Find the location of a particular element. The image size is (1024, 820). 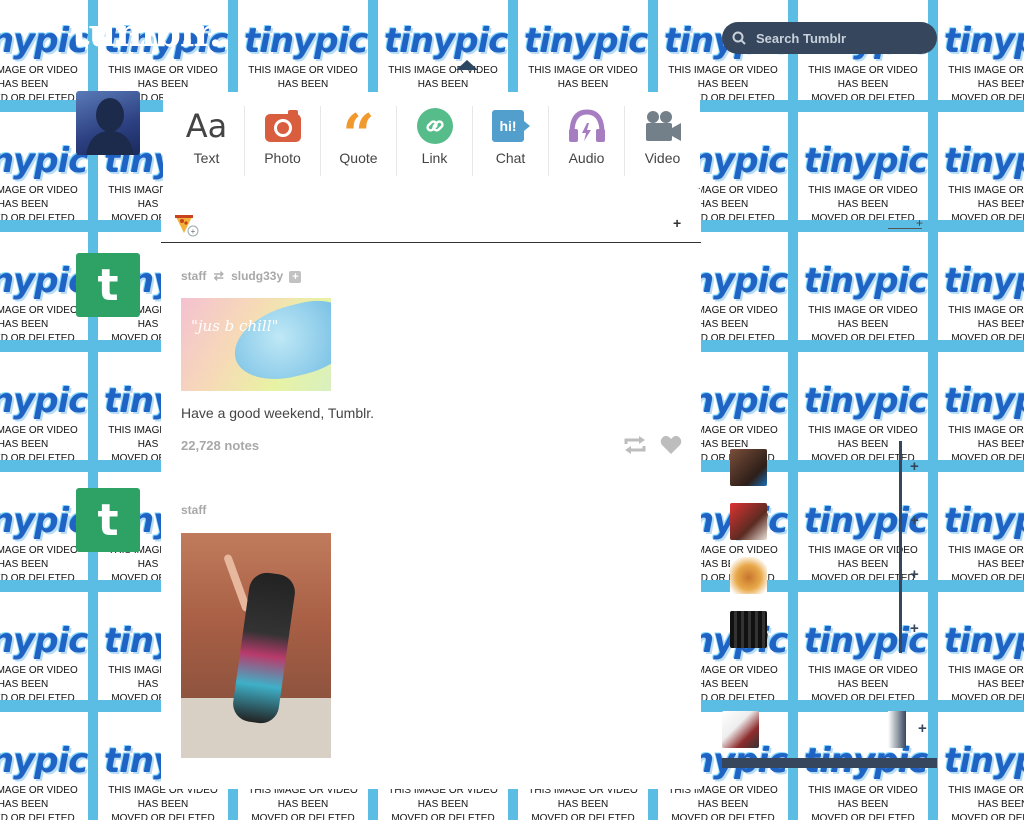

post-header: staff ⇄ sludg33y + is located at coordinates (241, 276).